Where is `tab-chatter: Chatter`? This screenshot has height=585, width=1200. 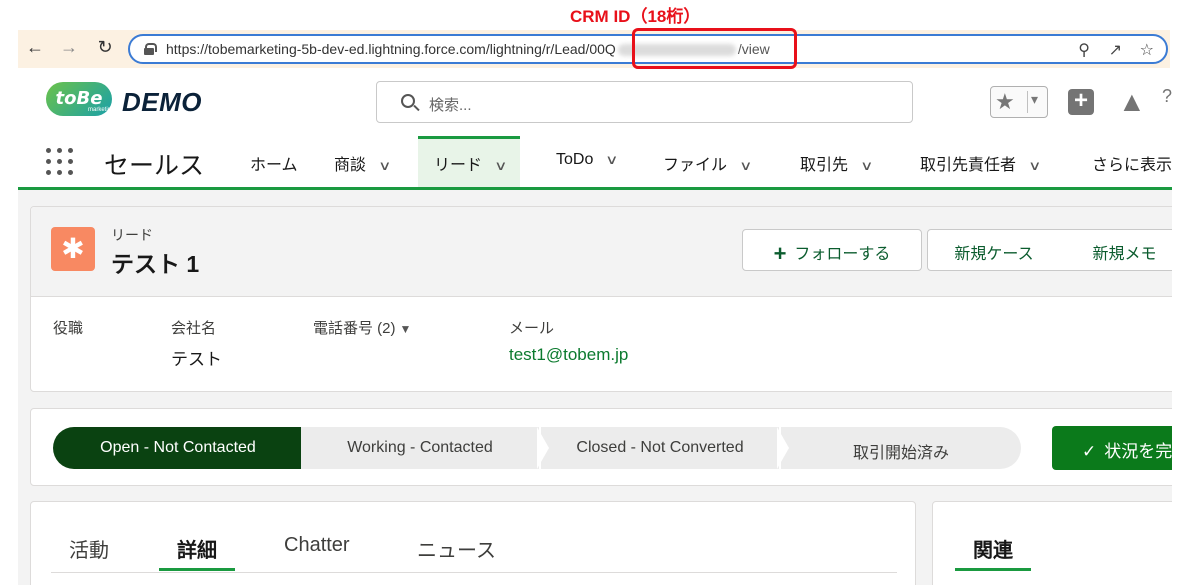
tab-chatter: Chatter is located at coordinates (317, 545).